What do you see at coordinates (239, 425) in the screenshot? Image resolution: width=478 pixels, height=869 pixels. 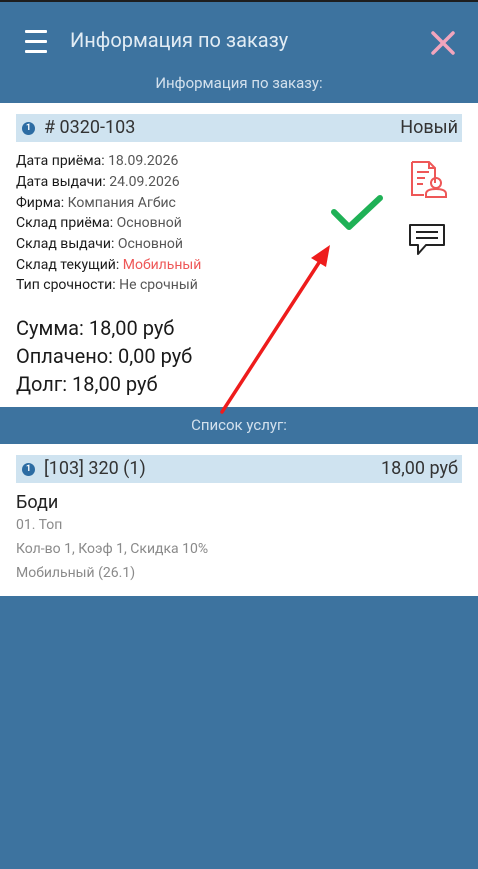 I see `services-section-header: Список услуг:` at bounding box center [239, 425].